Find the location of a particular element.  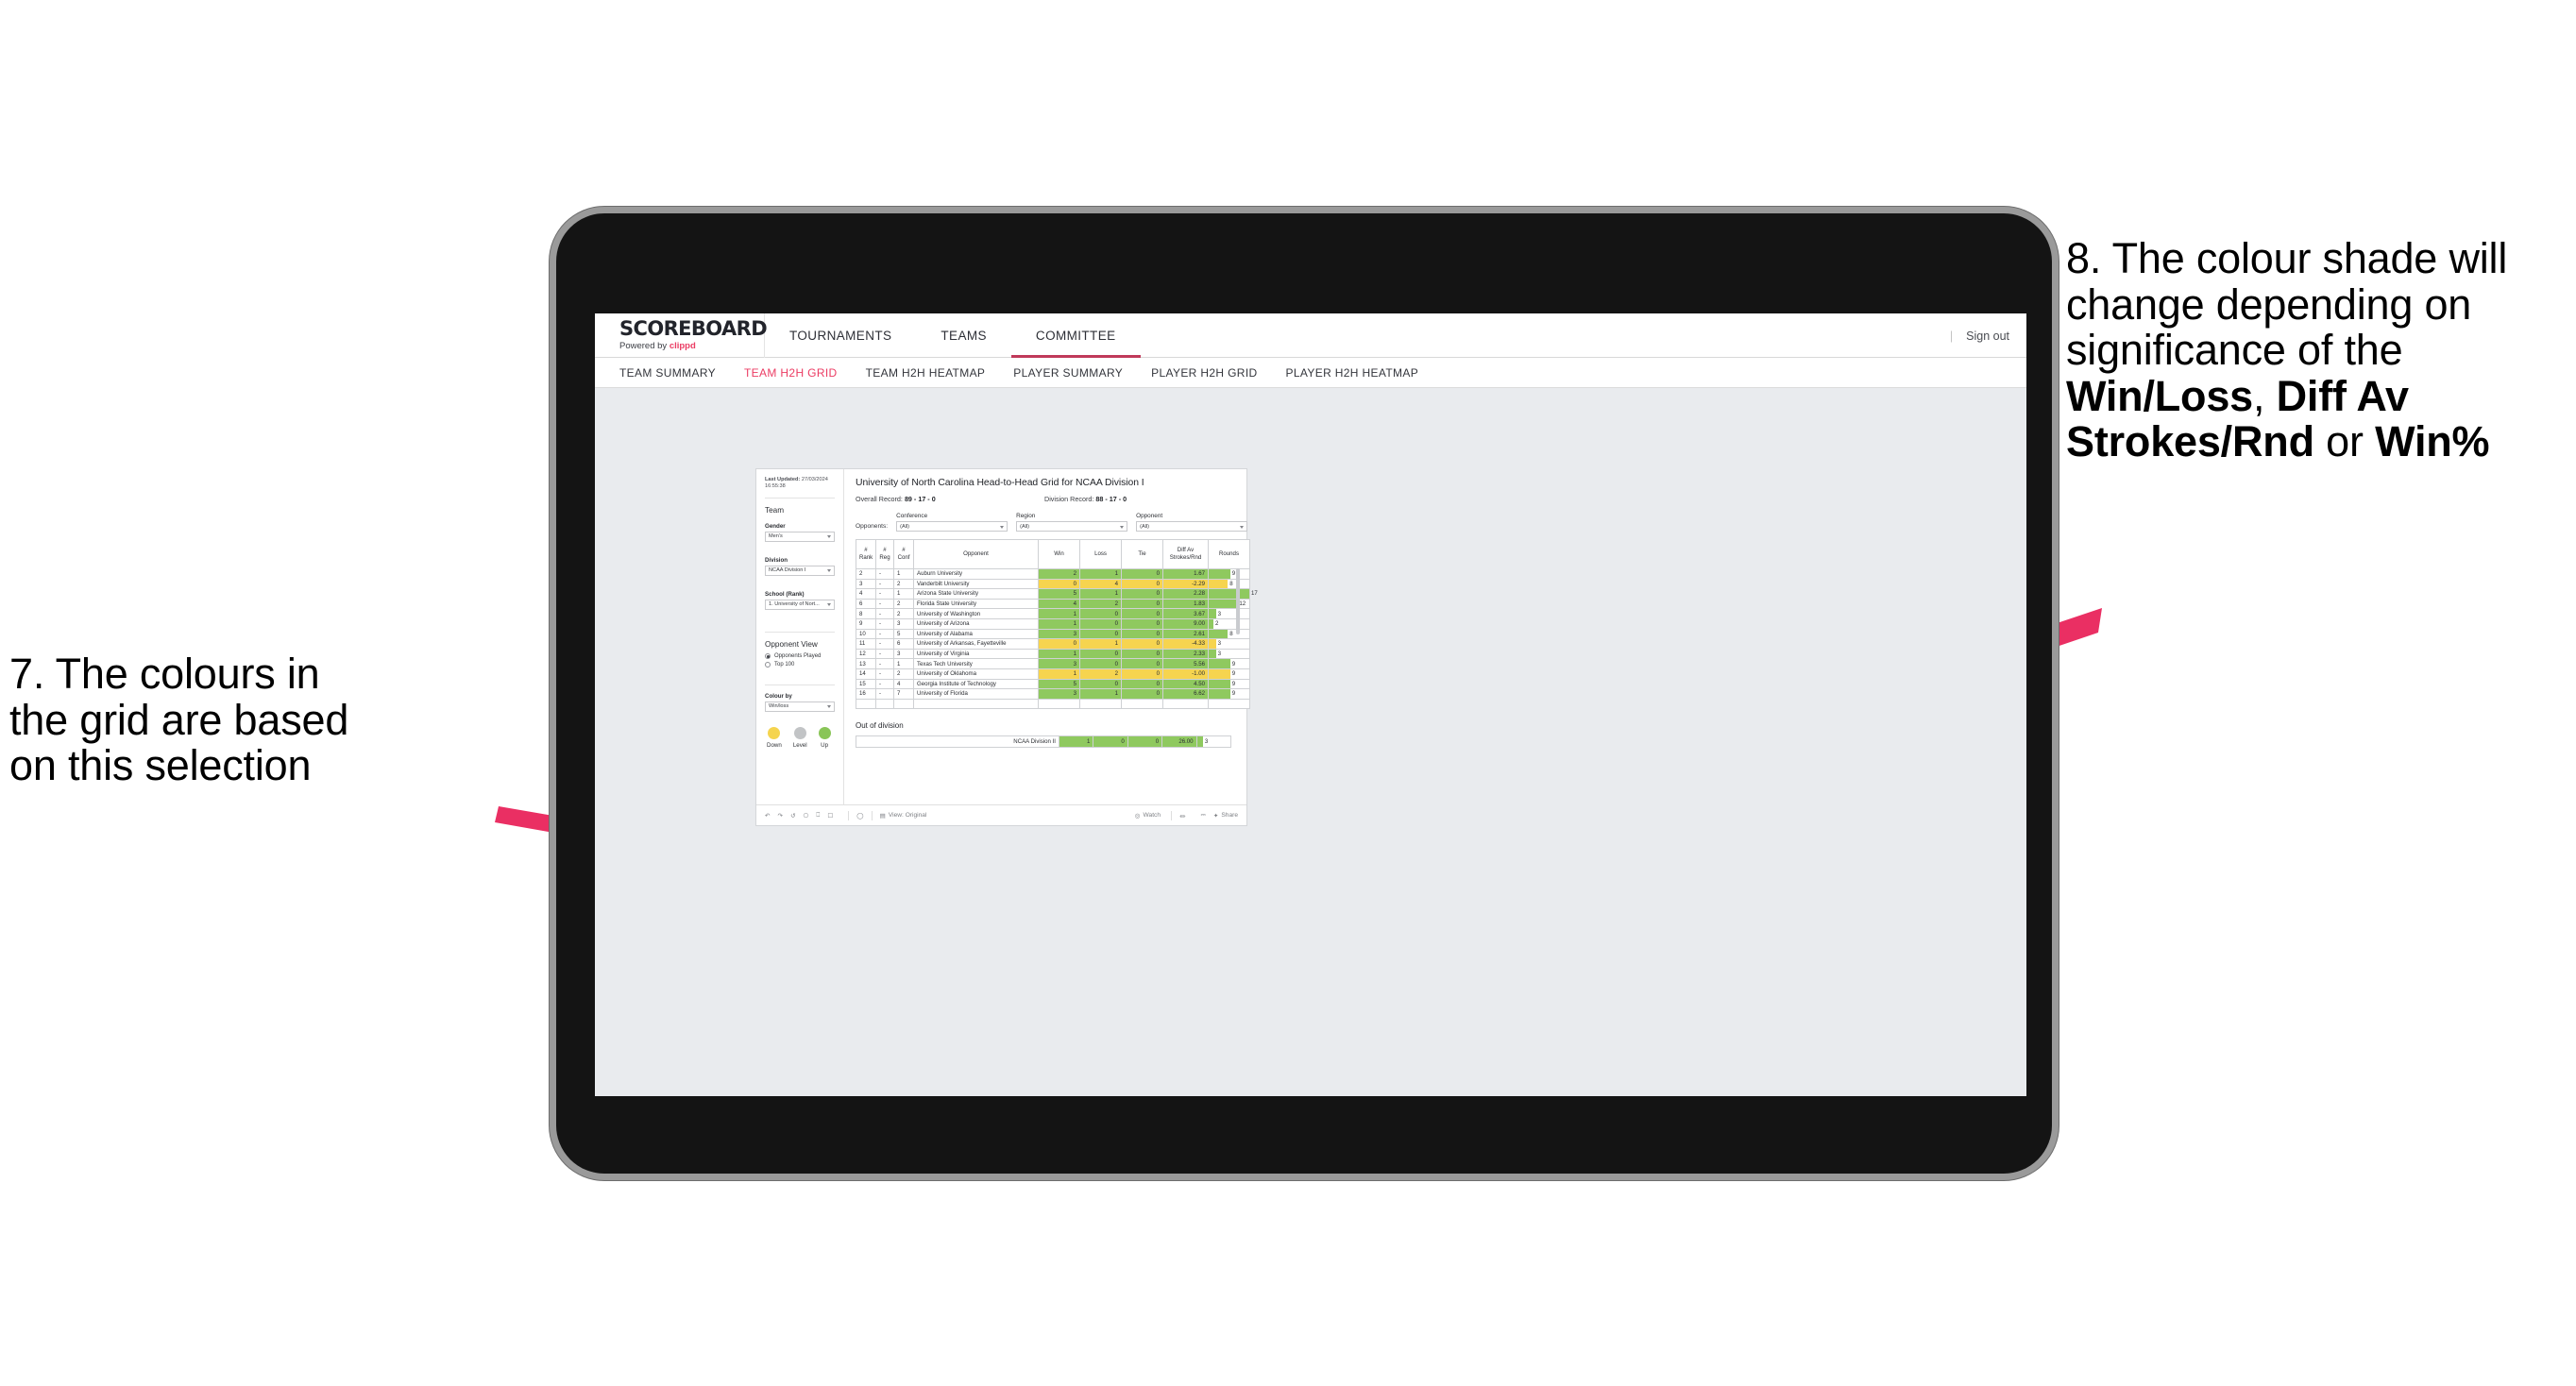

column-header-reg: # Reg is located at coordinates (884, 554).